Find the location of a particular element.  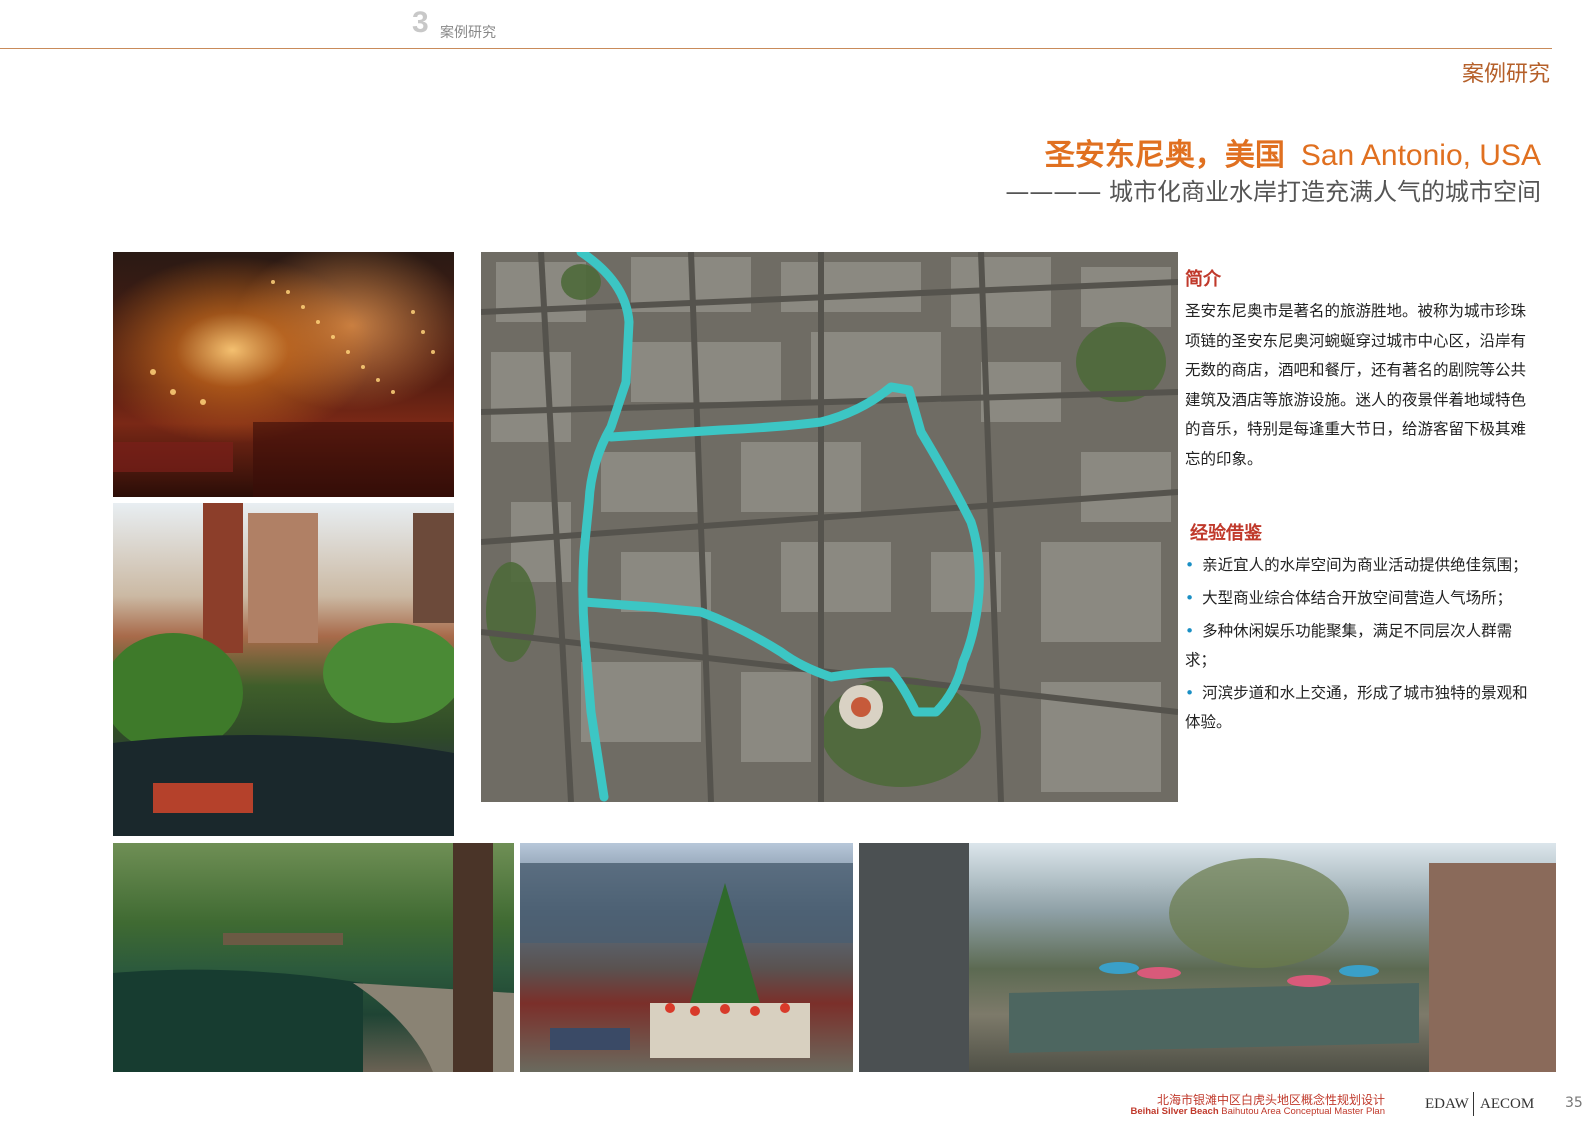

list-item: • 大型商业综合体结合开放空间营造人气场所； is located at coordinates (1362, 598).